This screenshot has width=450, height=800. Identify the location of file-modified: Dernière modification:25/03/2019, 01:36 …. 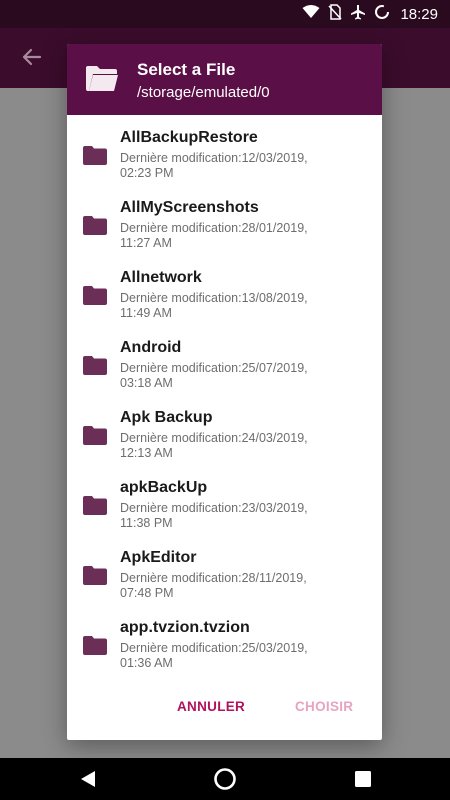
(214, 655).